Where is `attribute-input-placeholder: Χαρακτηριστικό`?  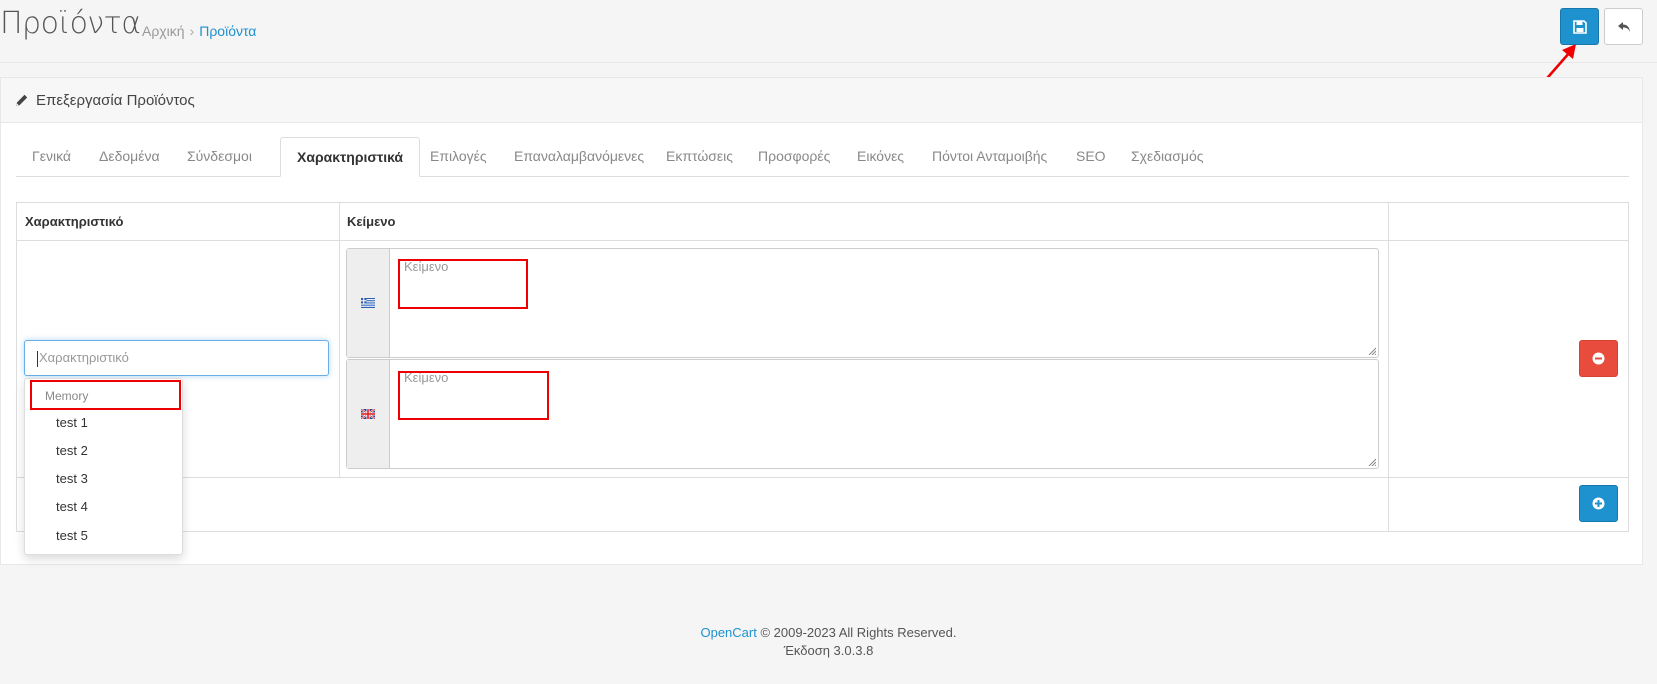
attribute-input-placeholder: Χαρακτηριστικό is located at coordinates (84, 357).